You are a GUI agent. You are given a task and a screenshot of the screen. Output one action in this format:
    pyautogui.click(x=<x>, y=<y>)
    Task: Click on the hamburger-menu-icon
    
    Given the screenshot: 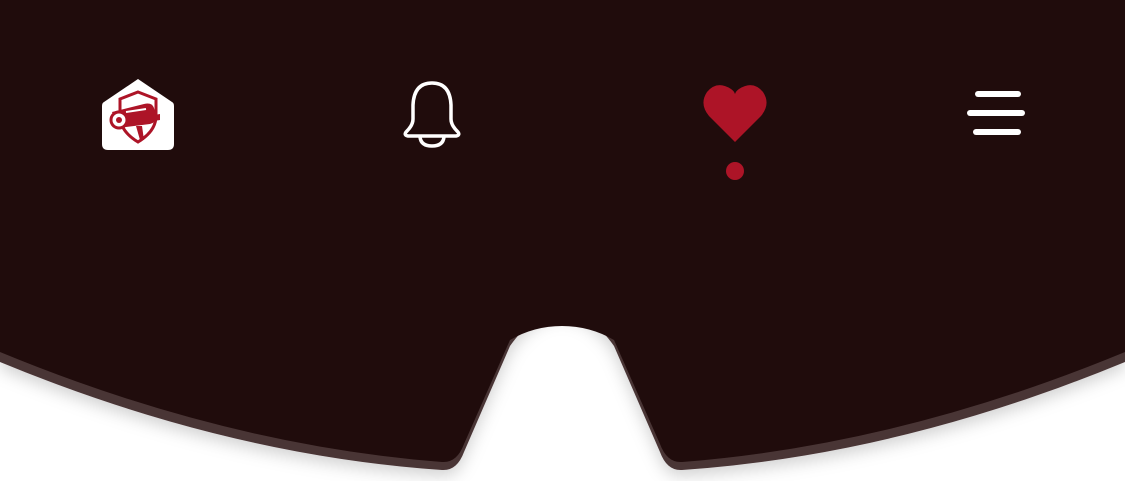 What is the action you would take?
    pyautogui.click(x=996, y=113)
    